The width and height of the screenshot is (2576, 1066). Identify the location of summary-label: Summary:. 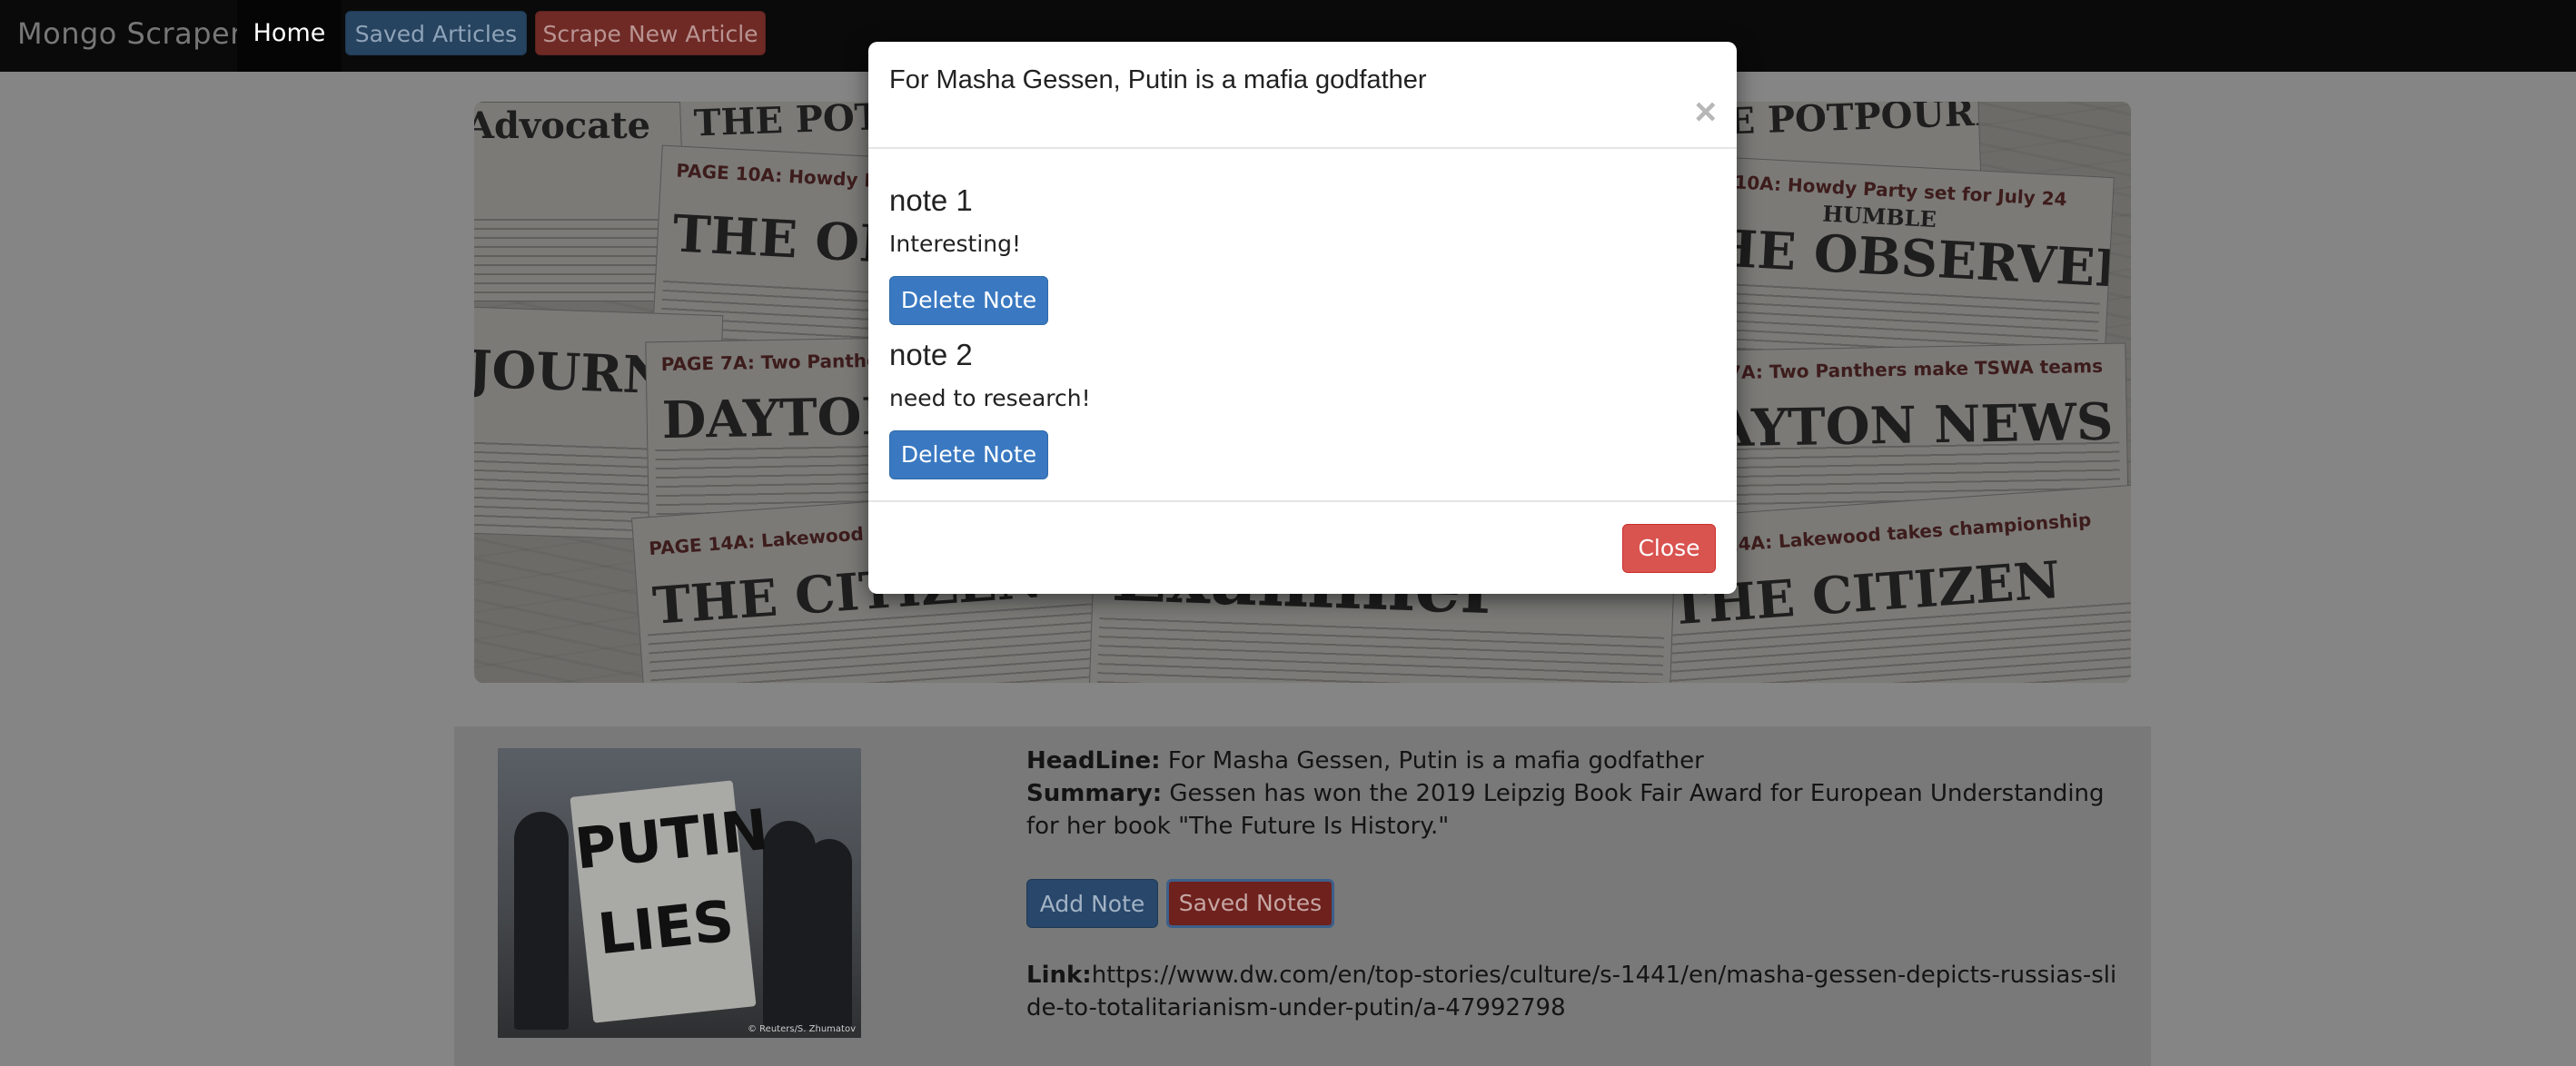
(1094, 794).